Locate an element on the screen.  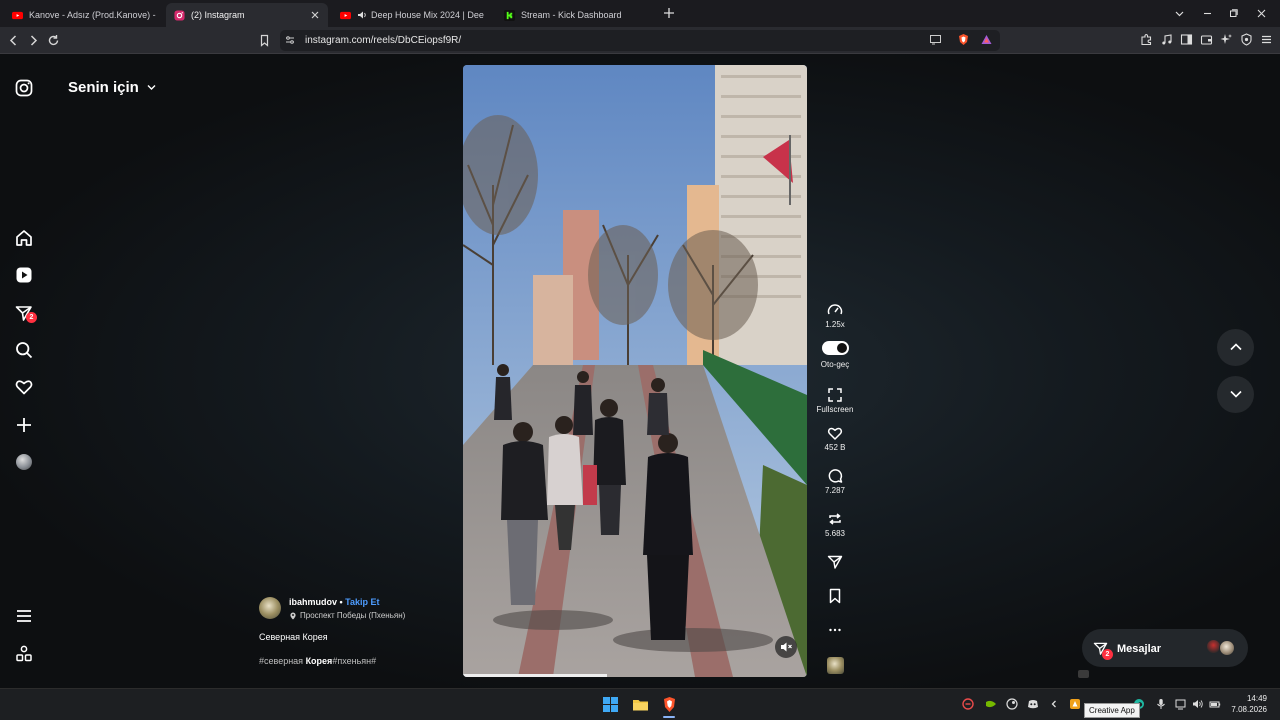
follow-button: Takip Et is located at coordinates (362, 602).